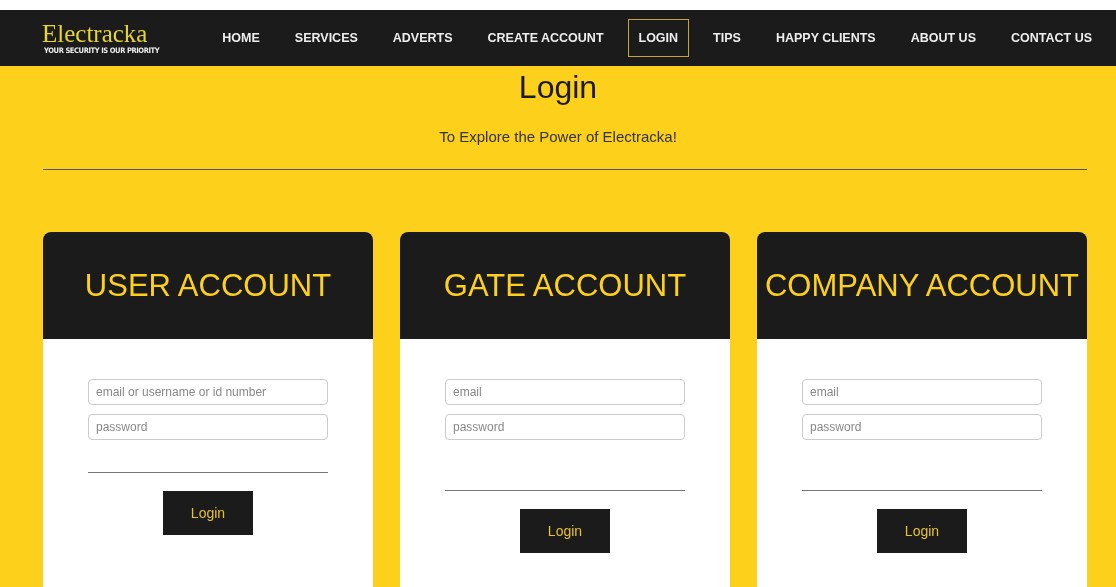 This screenshot has height=587, width=1116. I want to click on nav-link: HAPPY CLIENTS, so click(825, 38).